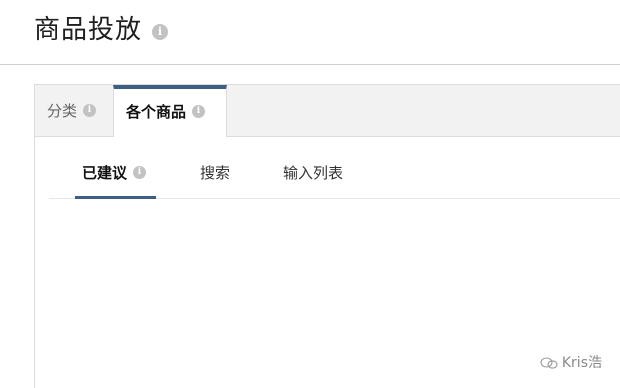 This screenshot has width=620, height=388. What do you see at coordinates (313, 180) in the screenshot?
I see `subtab-enter-list: 输入列表` at bounding box center [313, 180].